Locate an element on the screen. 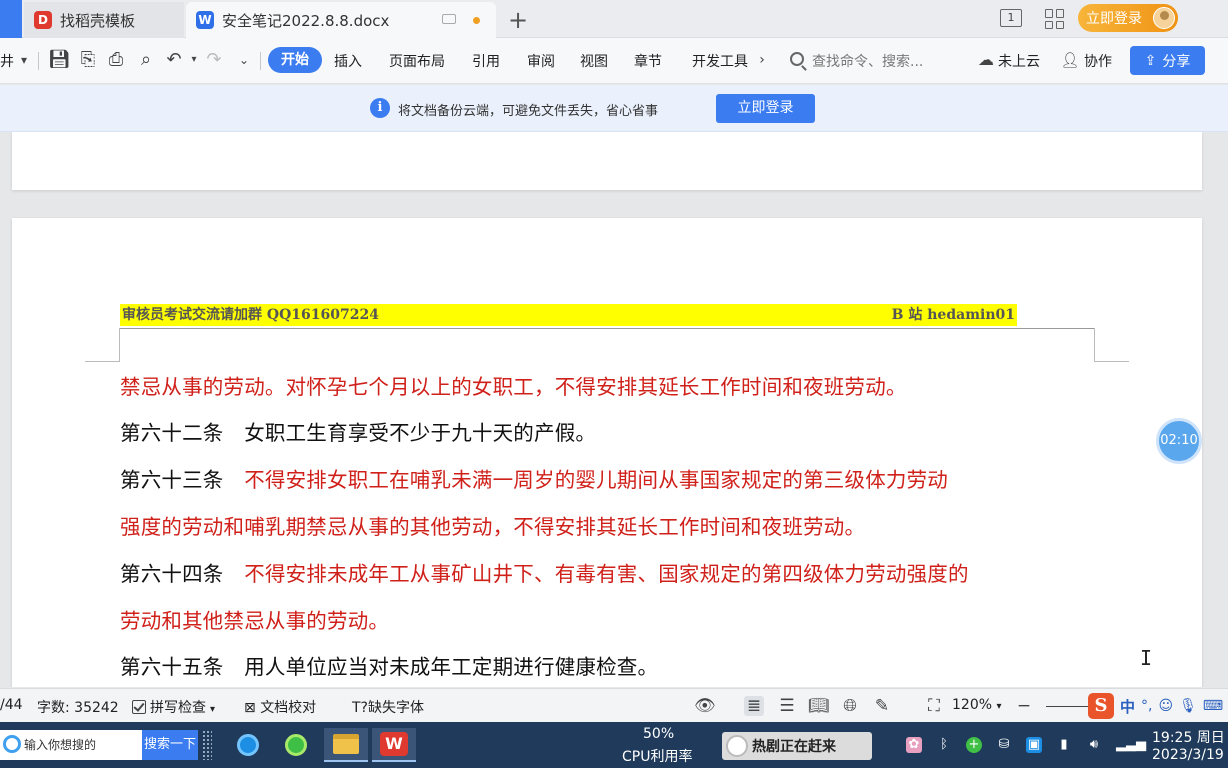  search-icon is located at coordinates (797, 59).